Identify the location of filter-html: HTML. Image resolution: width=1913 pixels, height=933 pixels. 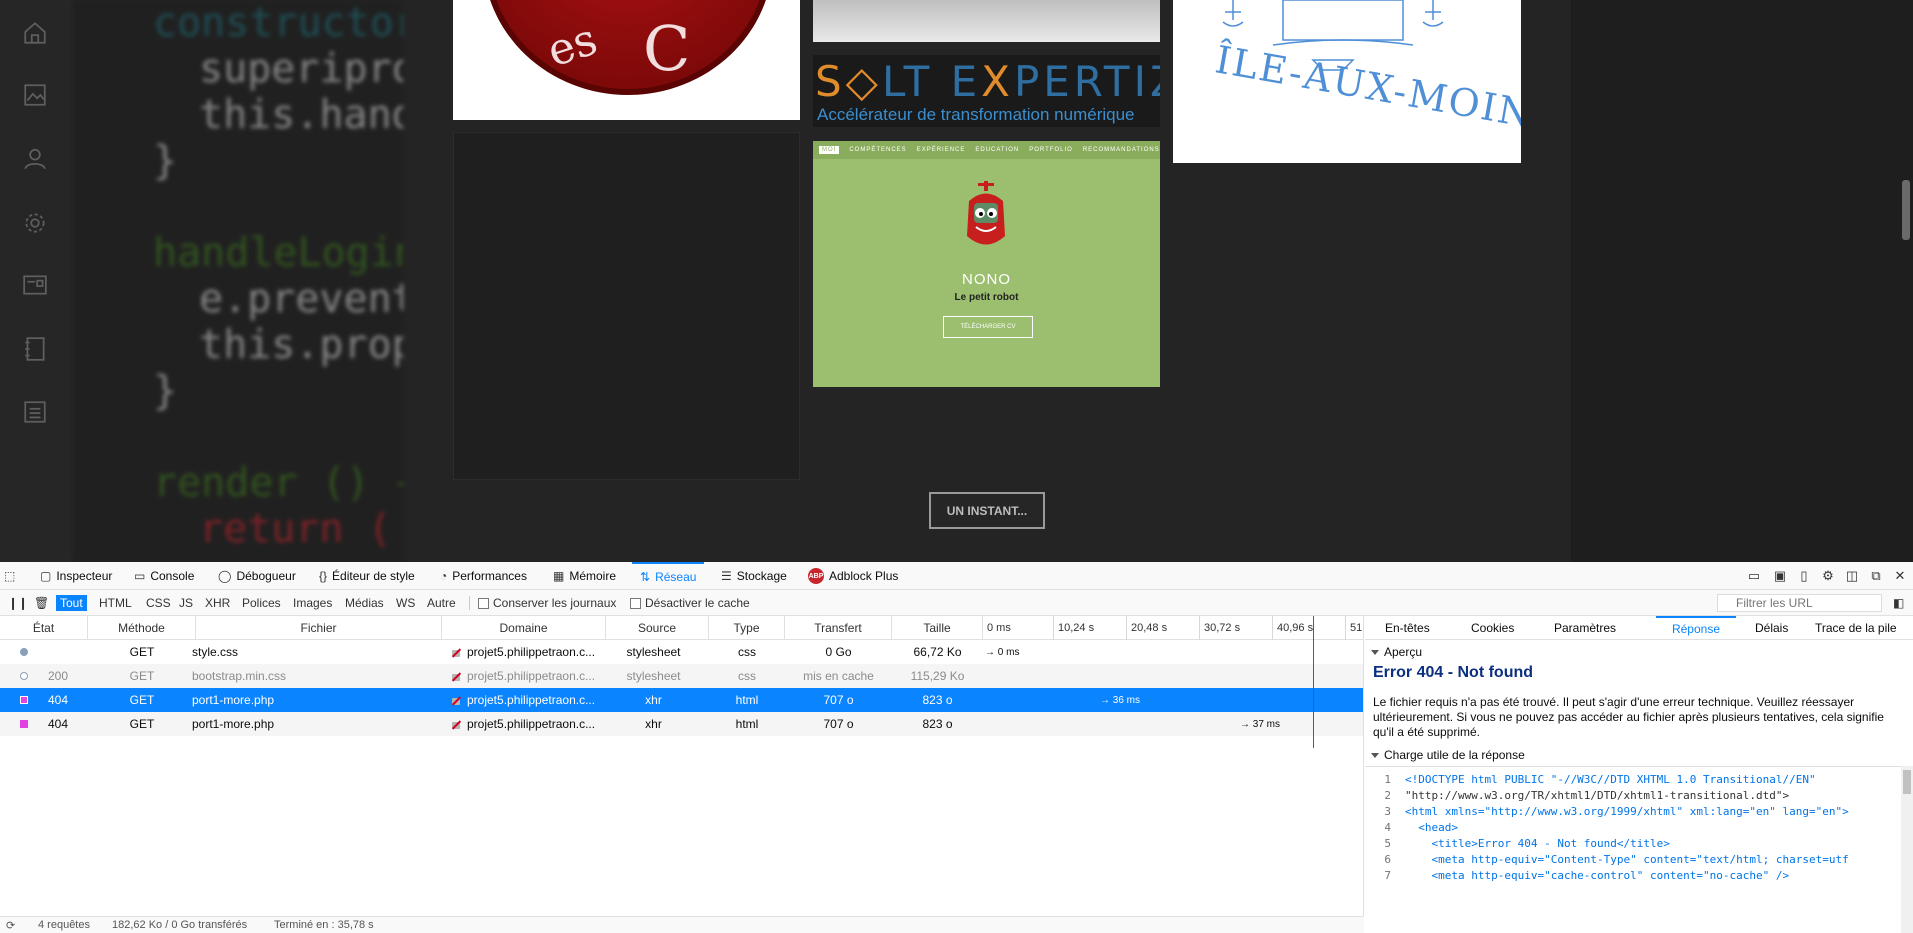
(115, 603).